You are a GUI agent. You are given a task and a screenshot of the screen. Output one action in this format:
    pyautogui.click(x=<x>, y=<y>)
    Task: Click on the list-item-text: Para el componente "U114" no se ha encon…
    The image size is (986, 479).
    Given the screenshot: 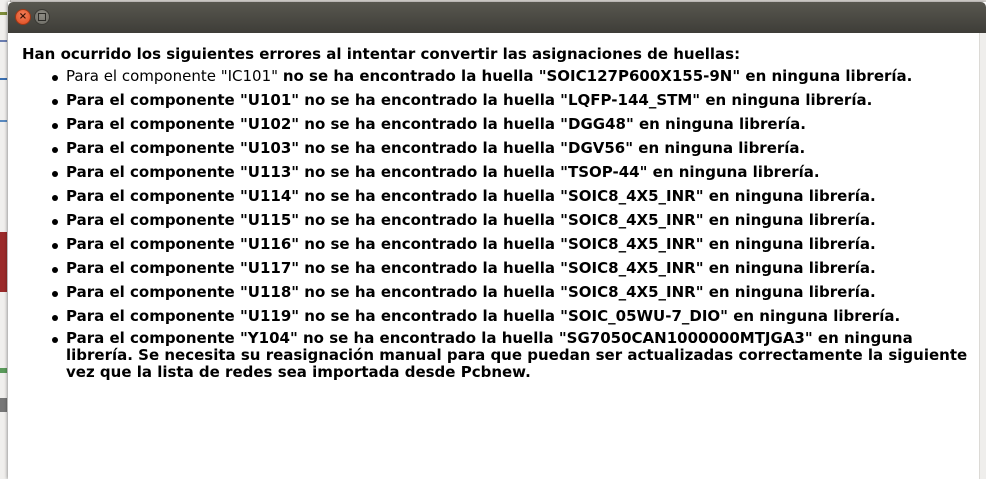 What is the action you would take?
    pyautogui.click(x=471, y=196)
    